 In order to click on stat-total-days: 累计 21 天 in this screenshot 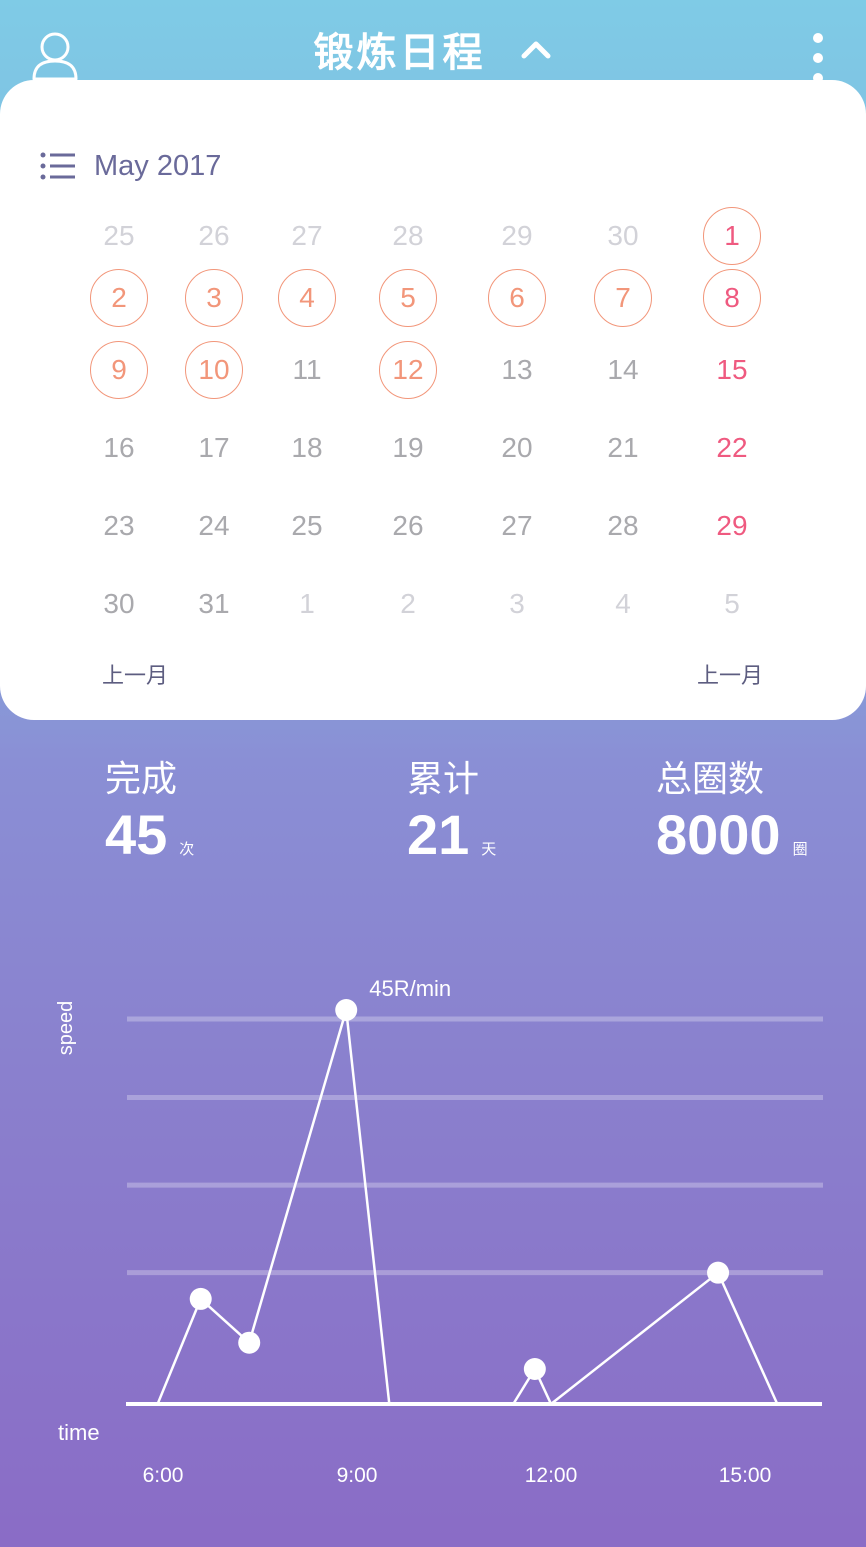, I will do `click(451, 808)`.